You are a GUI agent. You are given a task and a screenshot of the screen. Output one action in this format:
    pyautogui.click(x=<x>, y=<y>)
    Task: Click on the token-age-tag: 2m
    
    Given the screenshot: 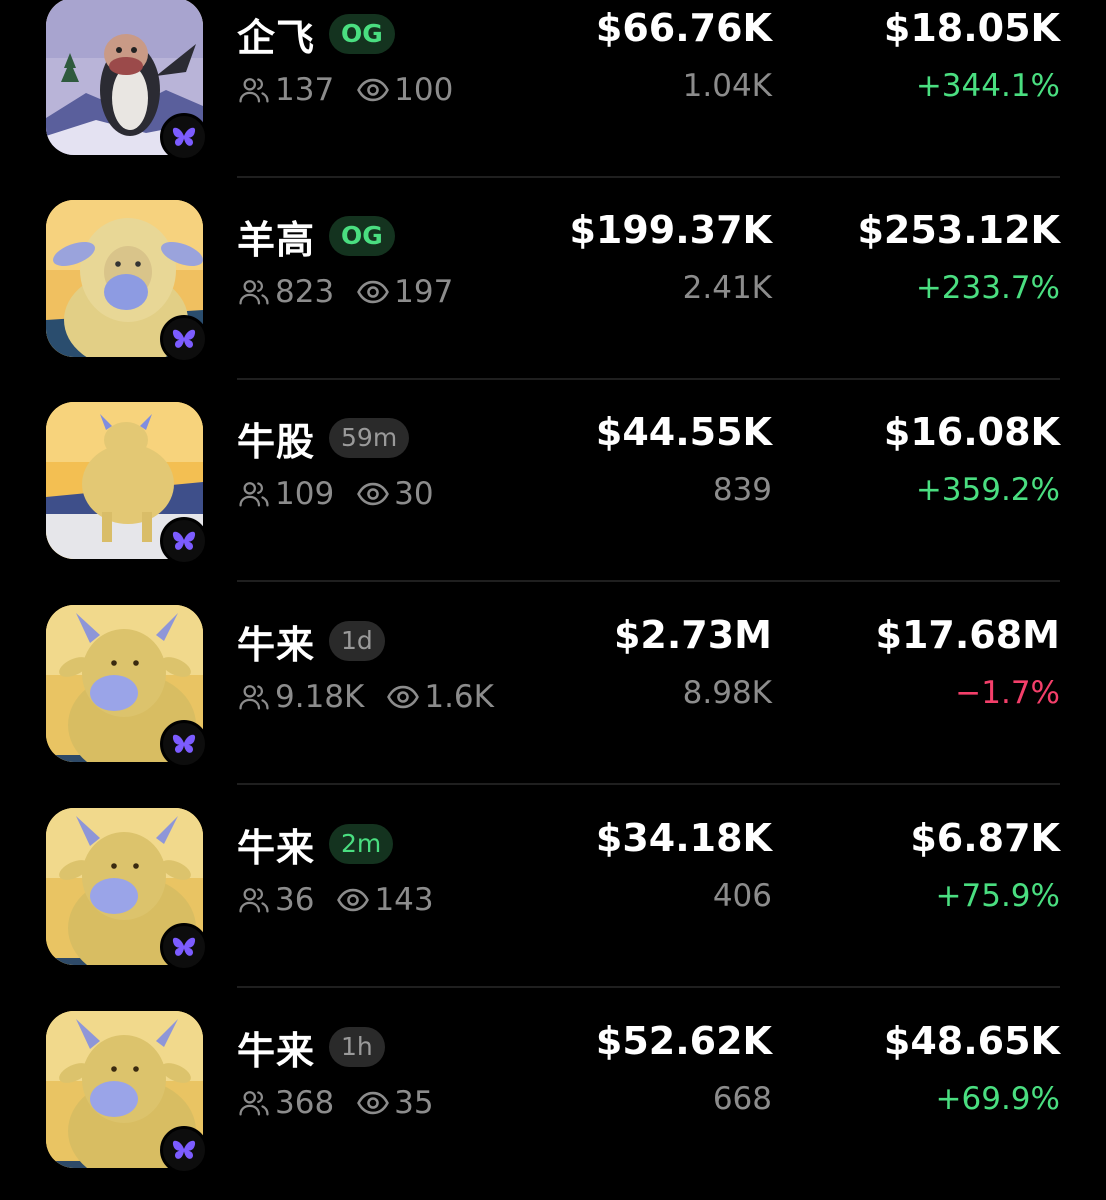 What is the action you would take?
    pyautogui.click(x=361, y=844)
    